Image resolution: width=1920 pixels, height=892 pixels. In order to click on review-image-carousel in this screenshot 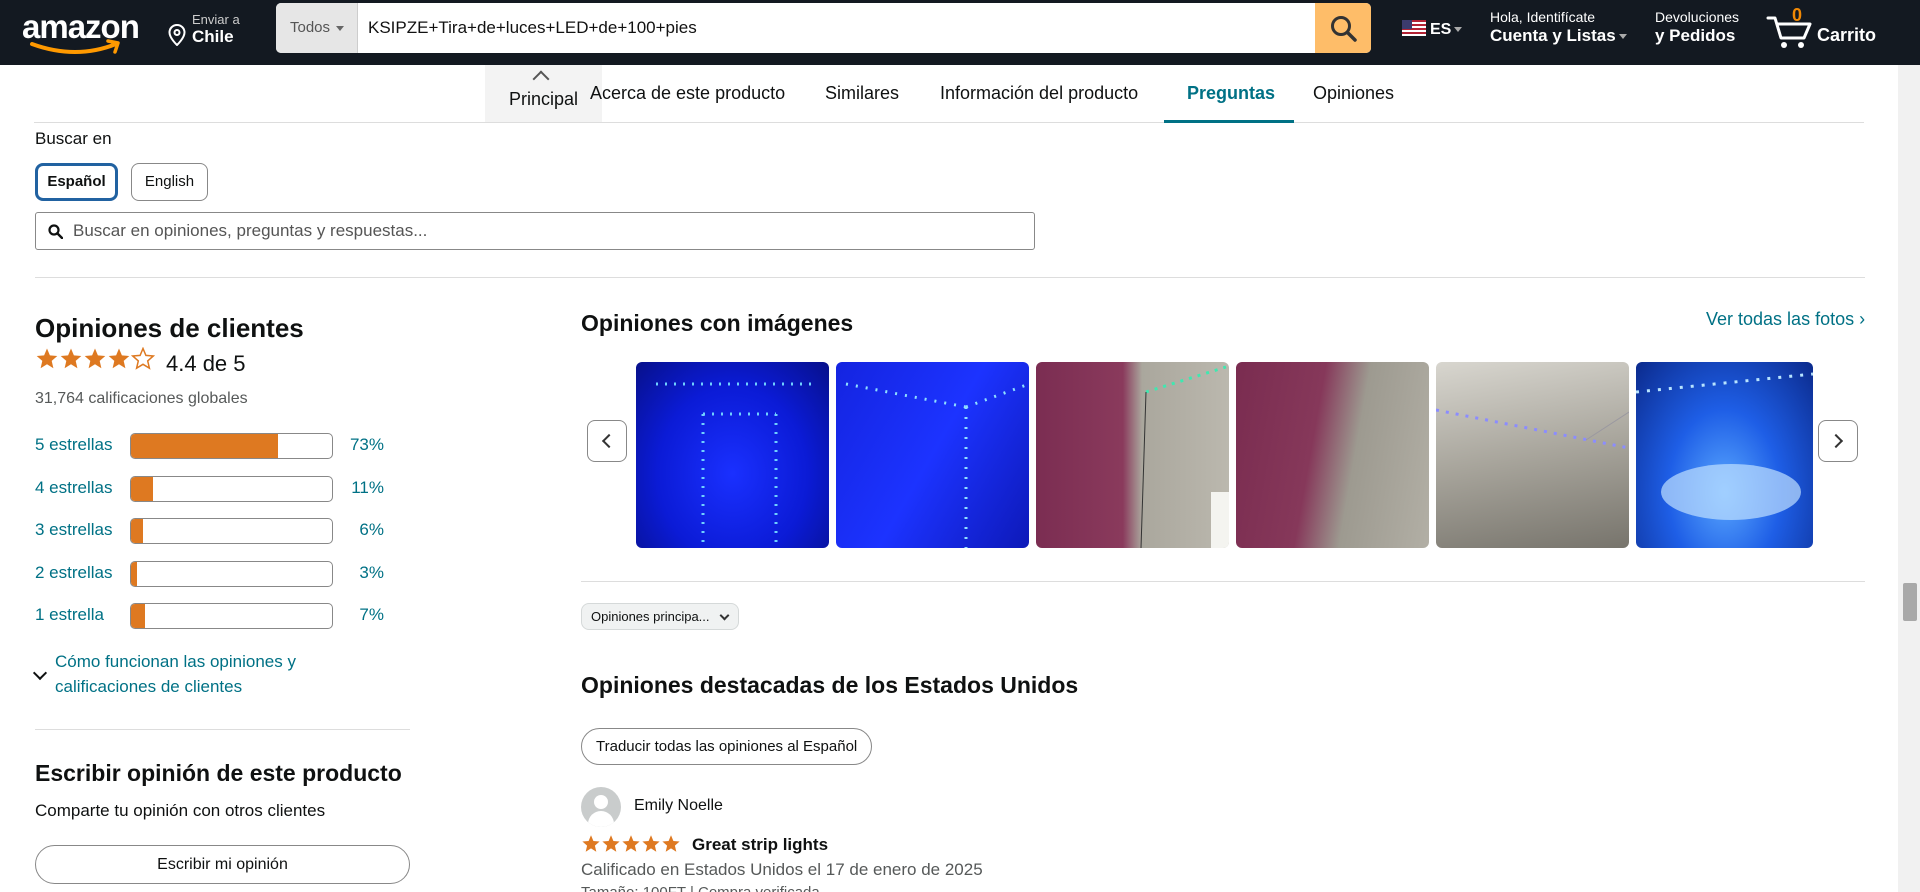, I will do `click(1224, 455)`.